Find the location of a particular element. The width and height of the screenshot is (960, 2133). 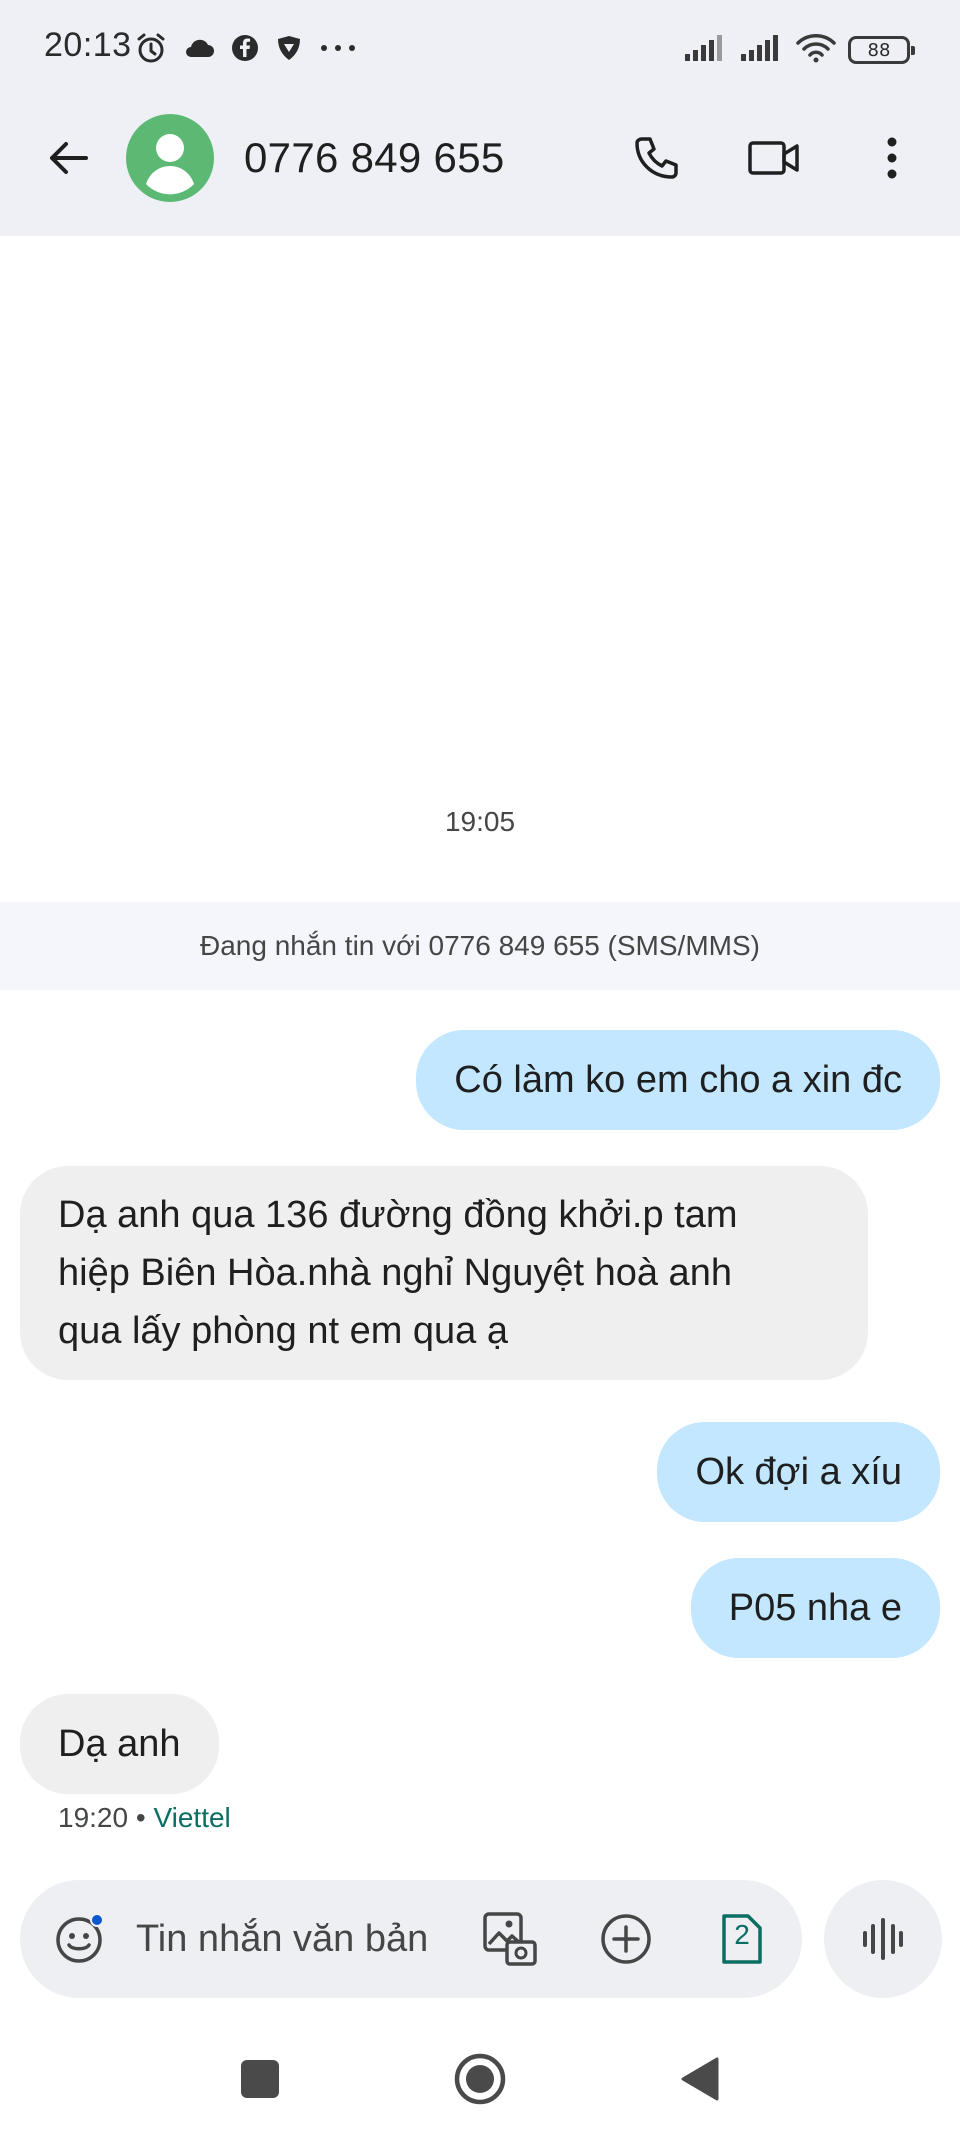

gallery-button is located at coordinates (510, 1939).